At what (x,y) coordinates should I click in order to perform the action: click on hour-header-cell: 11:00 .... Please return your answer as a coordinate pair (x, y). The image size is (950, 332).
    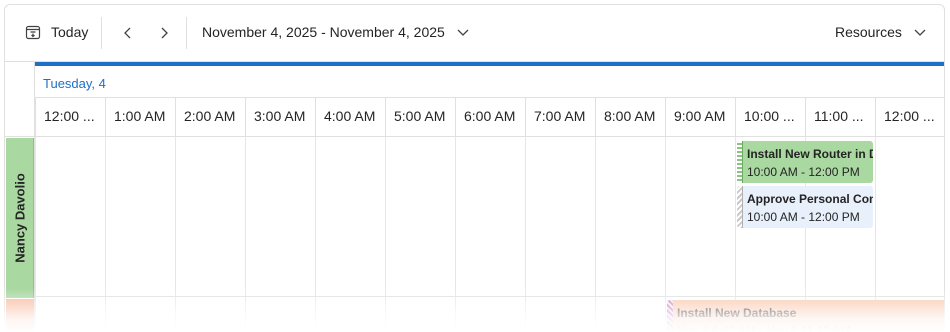
    Looking at the image, I should click on (840, 117).